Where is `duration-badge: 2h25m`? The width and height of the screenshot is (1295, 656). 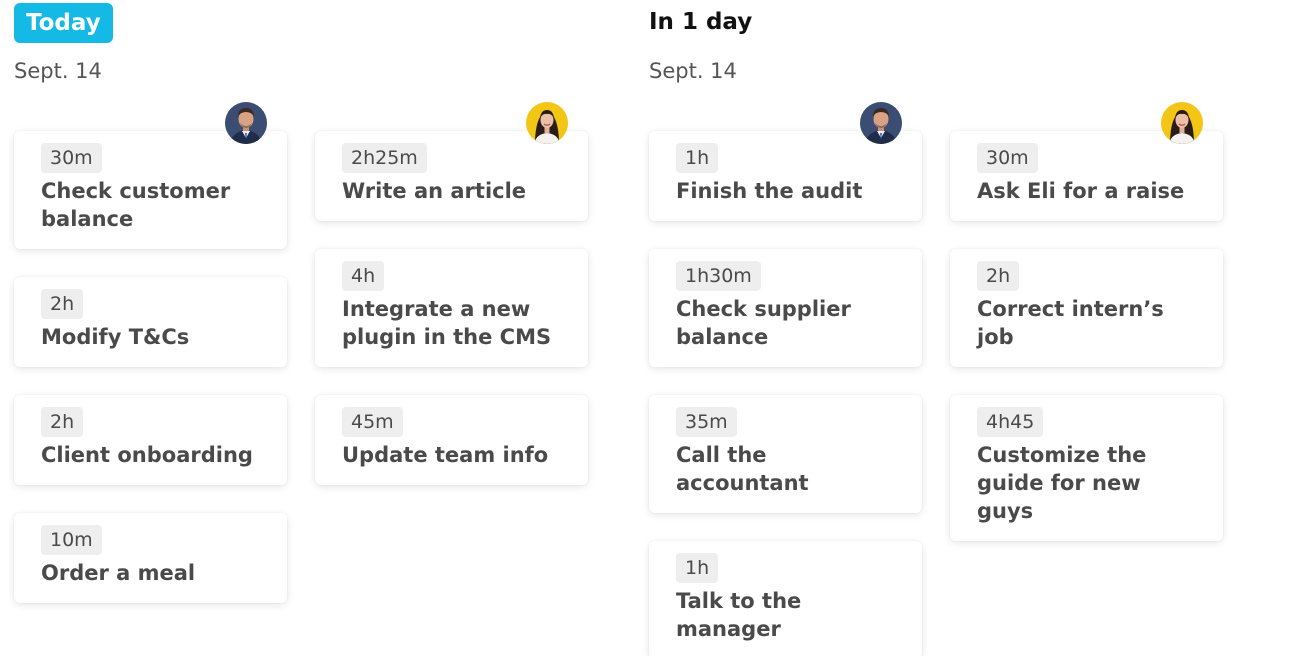
duration-badge: 2h25m is located at coordinates (384, 158).